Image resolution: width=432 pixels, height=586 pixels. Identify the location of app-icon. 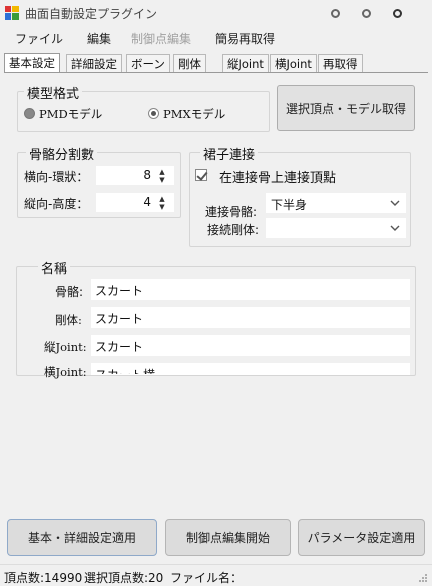
(12, 13).